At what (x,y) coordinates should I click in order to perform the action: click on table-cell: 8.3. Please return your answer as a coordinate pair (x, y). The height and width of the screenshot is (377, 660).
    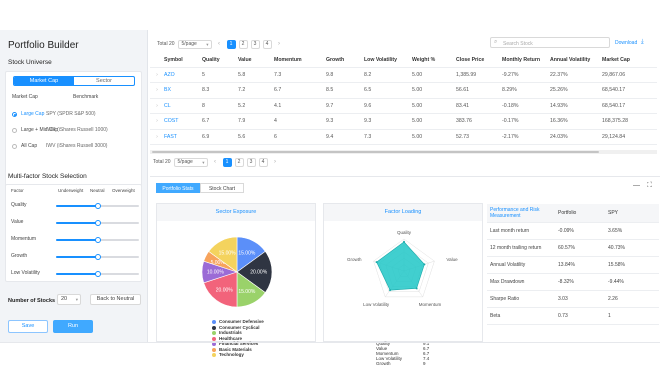
    Looking at the image, I should click on (220, 90).